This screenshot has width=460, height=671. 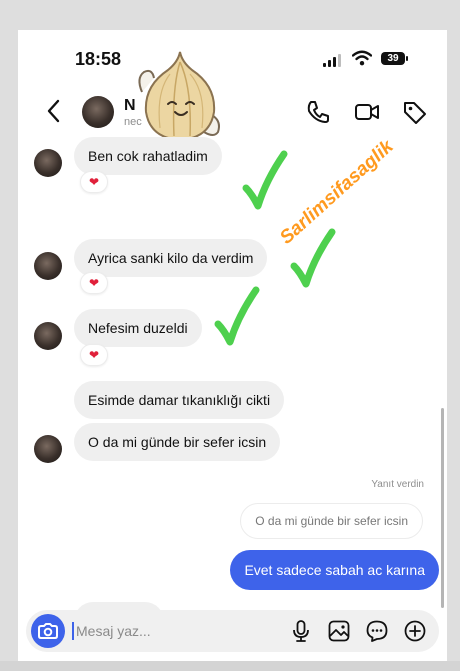 What do you see at coordinates (171, 258) in the screenshot?
I see `message-bubble: Ayrica sanki kilo da verdim` at bounding box center [171, 258].